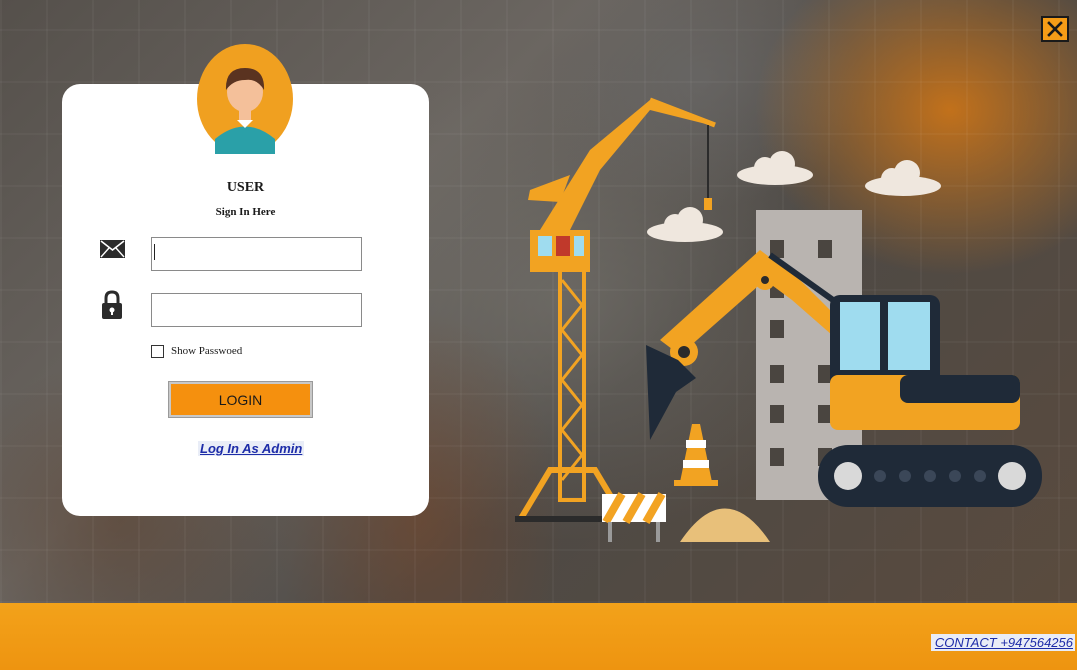 This screenshot has height=670, width=1077. What do you see at coordinates (256, 254) in the screenshot?
I see `email-field` at bounding box center [256, 254].